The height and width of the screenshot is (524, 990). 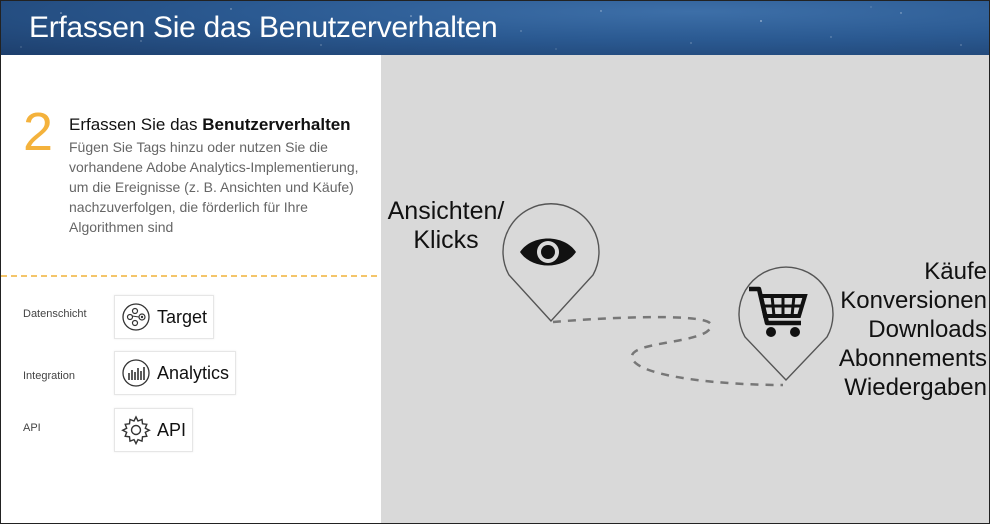 What do you see at coordinates (154, 430) in the screenshot?
I see `api-chip: API` at bounding box center [154, 430].